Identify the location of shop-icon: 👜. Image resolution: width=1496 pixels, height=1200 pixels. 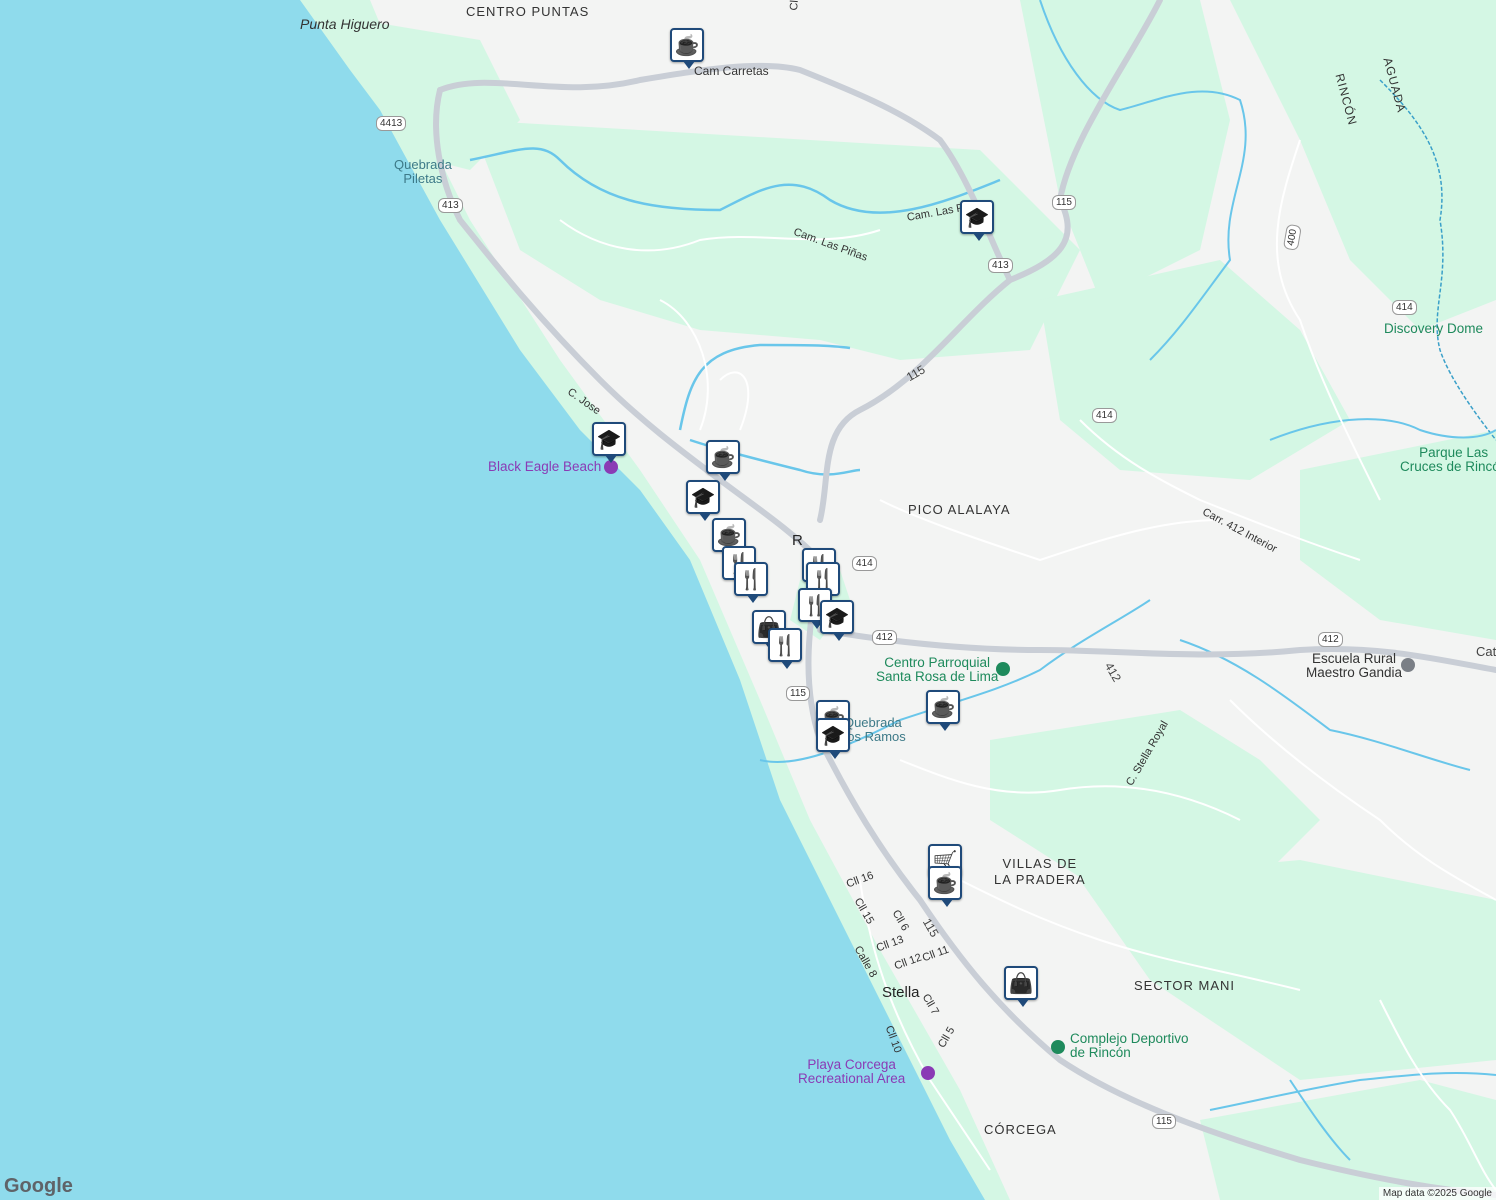
(1021, 983).